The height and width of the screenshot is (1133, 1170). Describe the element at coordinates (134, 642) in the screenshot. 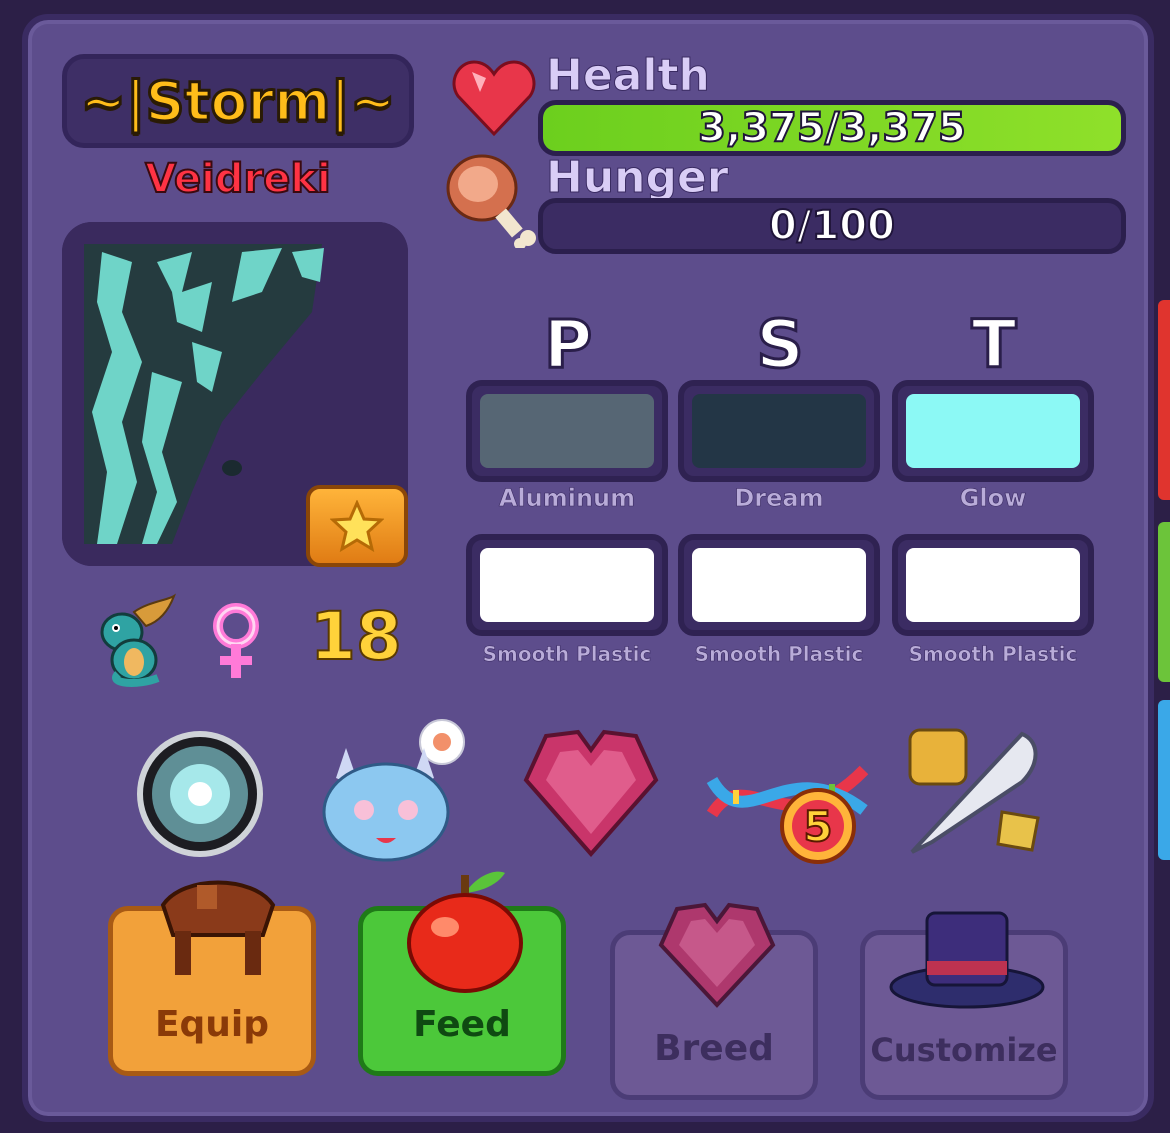

I see `dragon-icon` at that location.